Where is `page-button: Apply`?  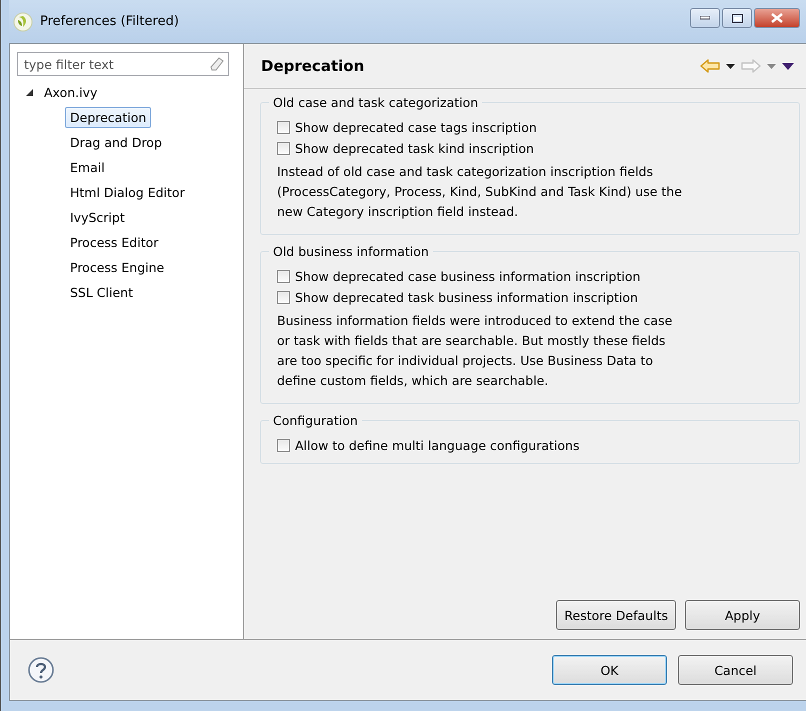 page-button: Apply is located at coordinates (742, 615).